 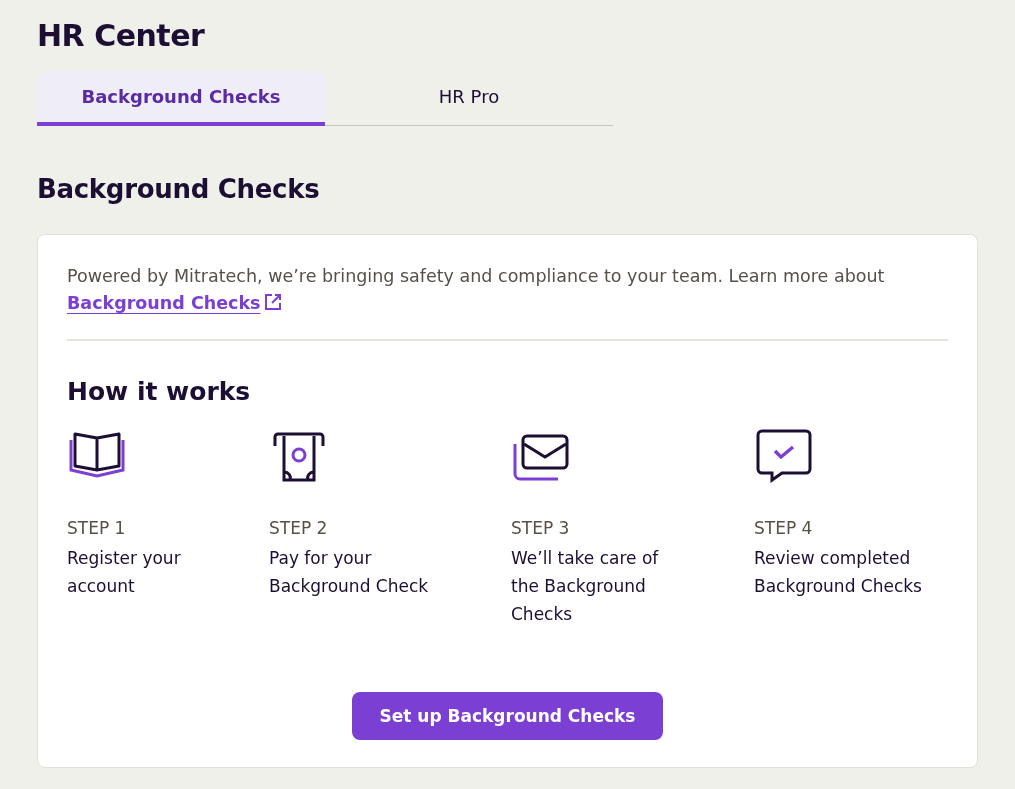 What do you see at coordinates (298, 528) in the screenshot?
I see `step-label: STEP 2` at bounding box center [298, 528].